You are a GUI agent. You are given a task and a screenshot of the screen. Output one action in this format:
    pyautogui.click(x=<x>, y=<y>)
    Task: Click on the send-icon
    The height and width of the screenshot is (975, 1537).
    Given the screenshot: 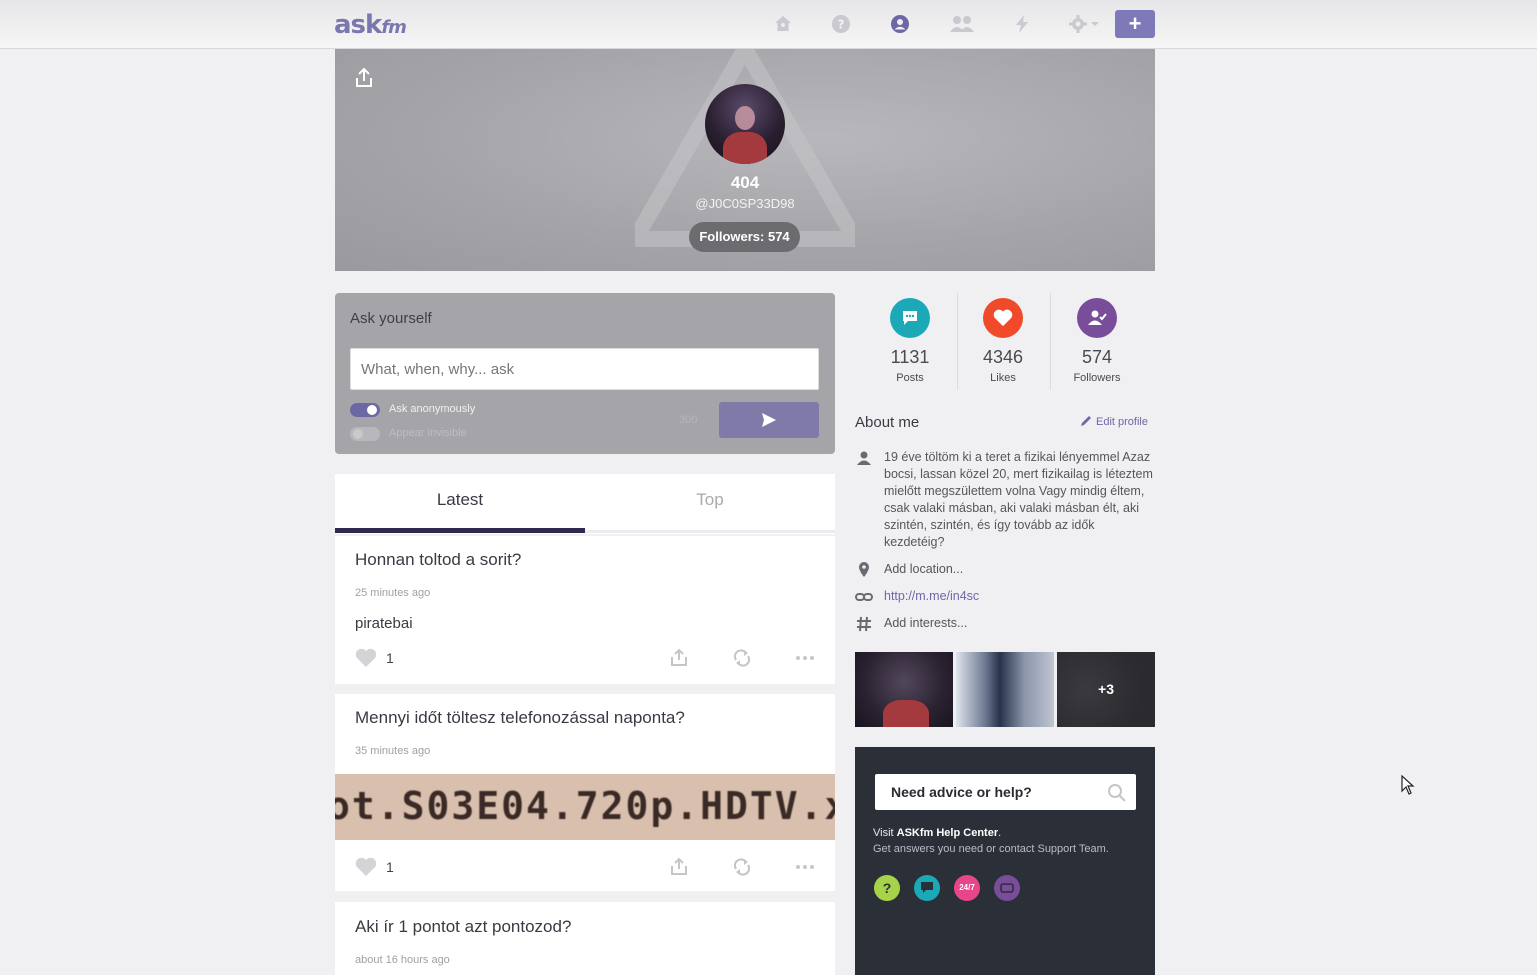 What is the action you would take?
    pyautogui.click(x=769, y=420)
    